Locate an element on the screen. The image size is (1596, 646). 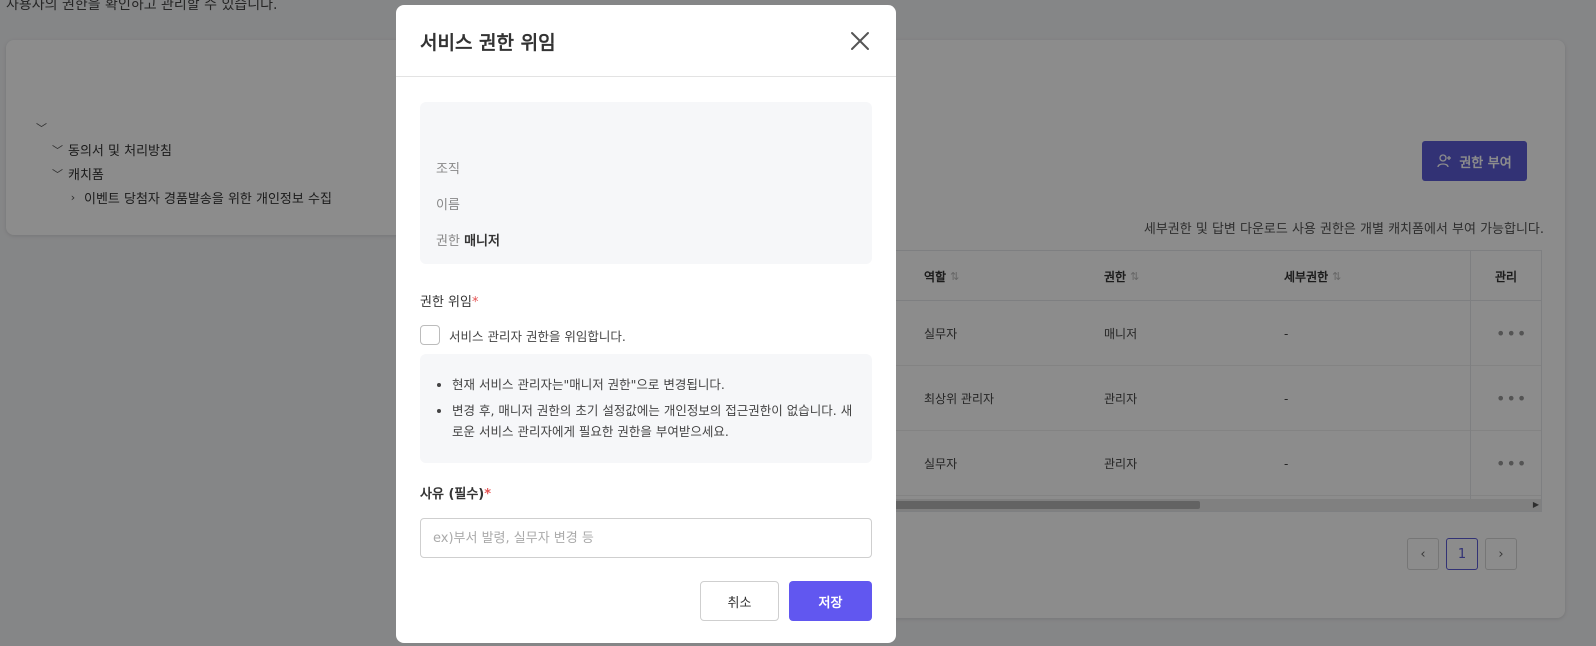
cancel-button: 취소 is located at coordinates (739, 601).